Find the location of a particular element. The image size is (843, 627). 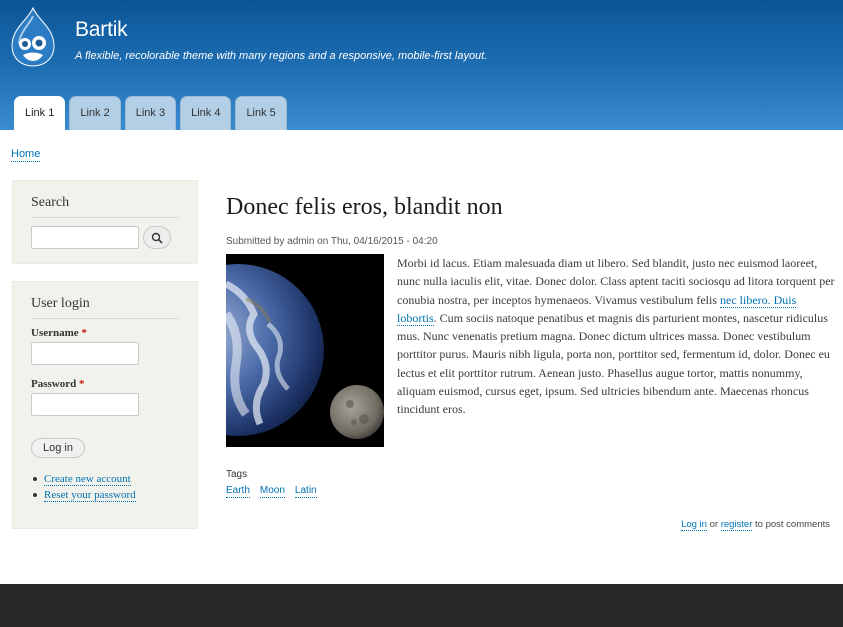

tab-link-1: Link 1 is located at coordinates (40, 113).